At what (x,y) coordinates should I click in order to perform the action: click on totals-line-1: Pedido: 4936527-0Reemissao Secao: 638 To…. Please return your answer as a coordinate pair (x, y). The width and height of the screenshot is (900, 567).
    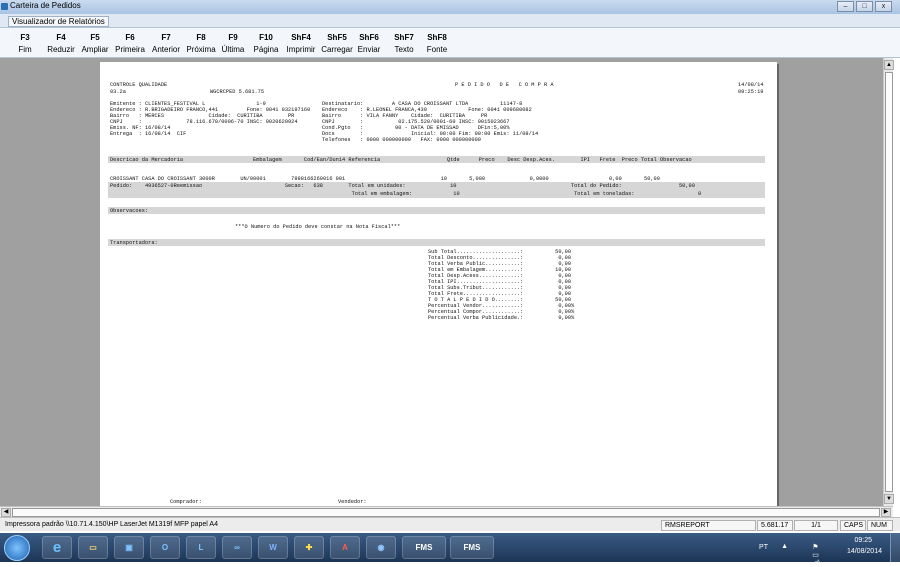
    Looking at the image, I should click on (402, 186).